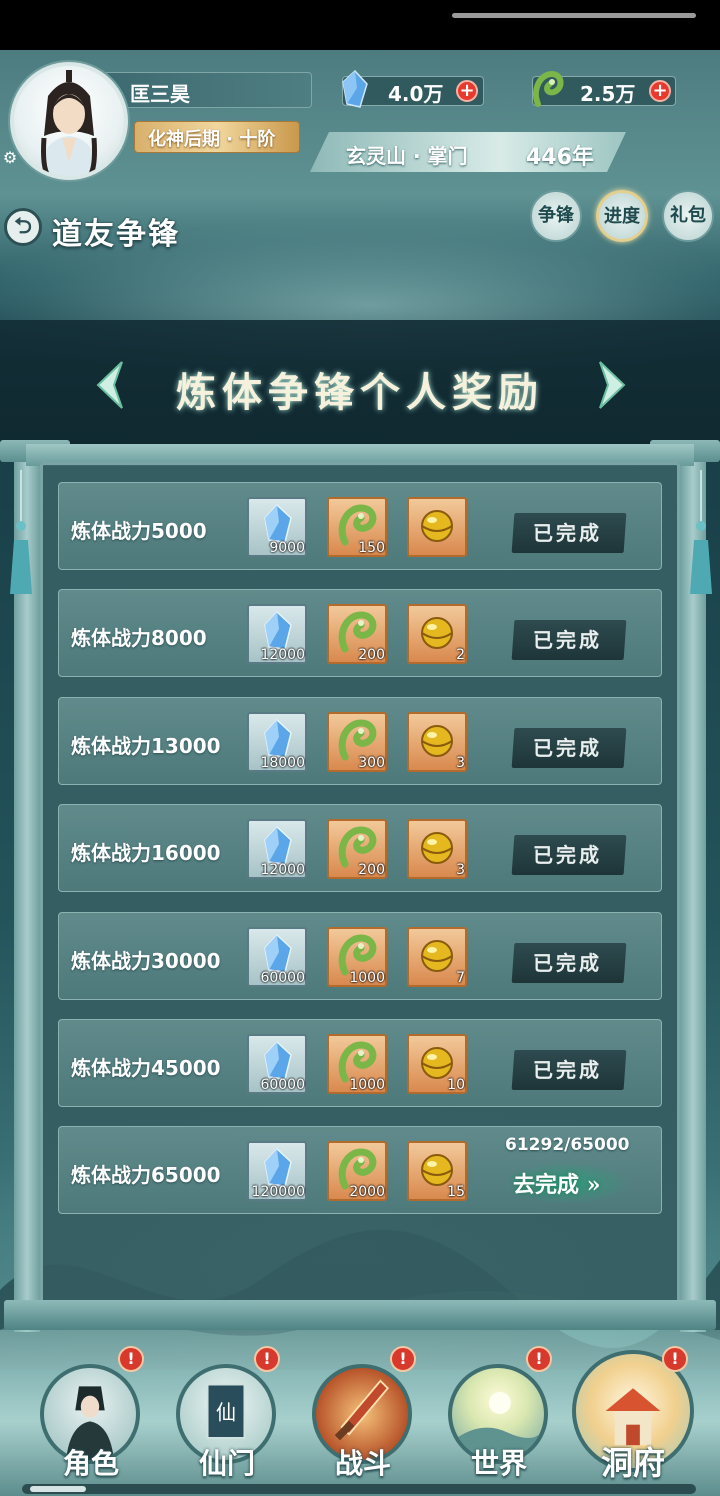  I want to click on reward-count: 3, so click(460, 870).